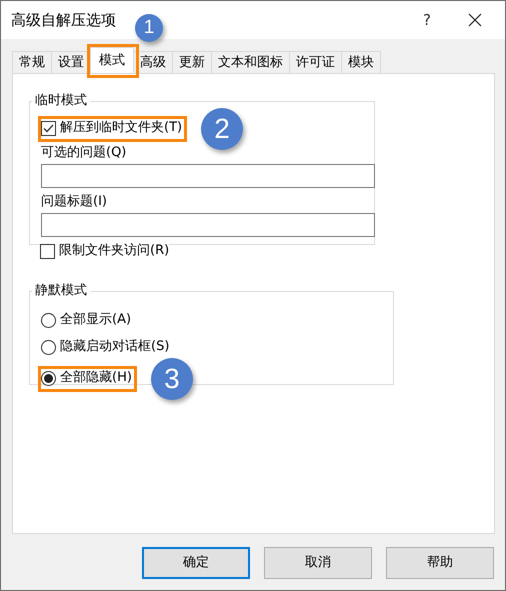 This screenshot has height=591, width=506. I want to click on tab: 常规, so click(32, 62).